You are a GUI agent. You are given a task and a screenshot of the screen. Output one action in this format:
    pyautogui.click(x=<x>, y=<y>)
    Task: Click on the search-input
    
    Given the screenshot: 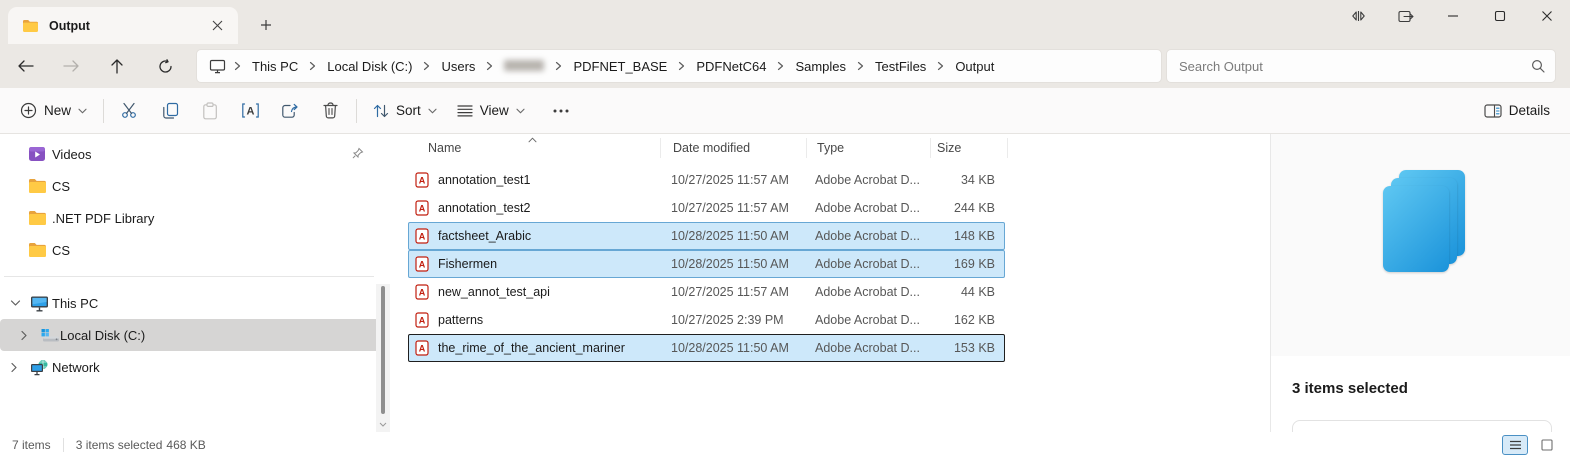 What is the action you would take?
    pyautogui.click(x=1355, y=66)
    